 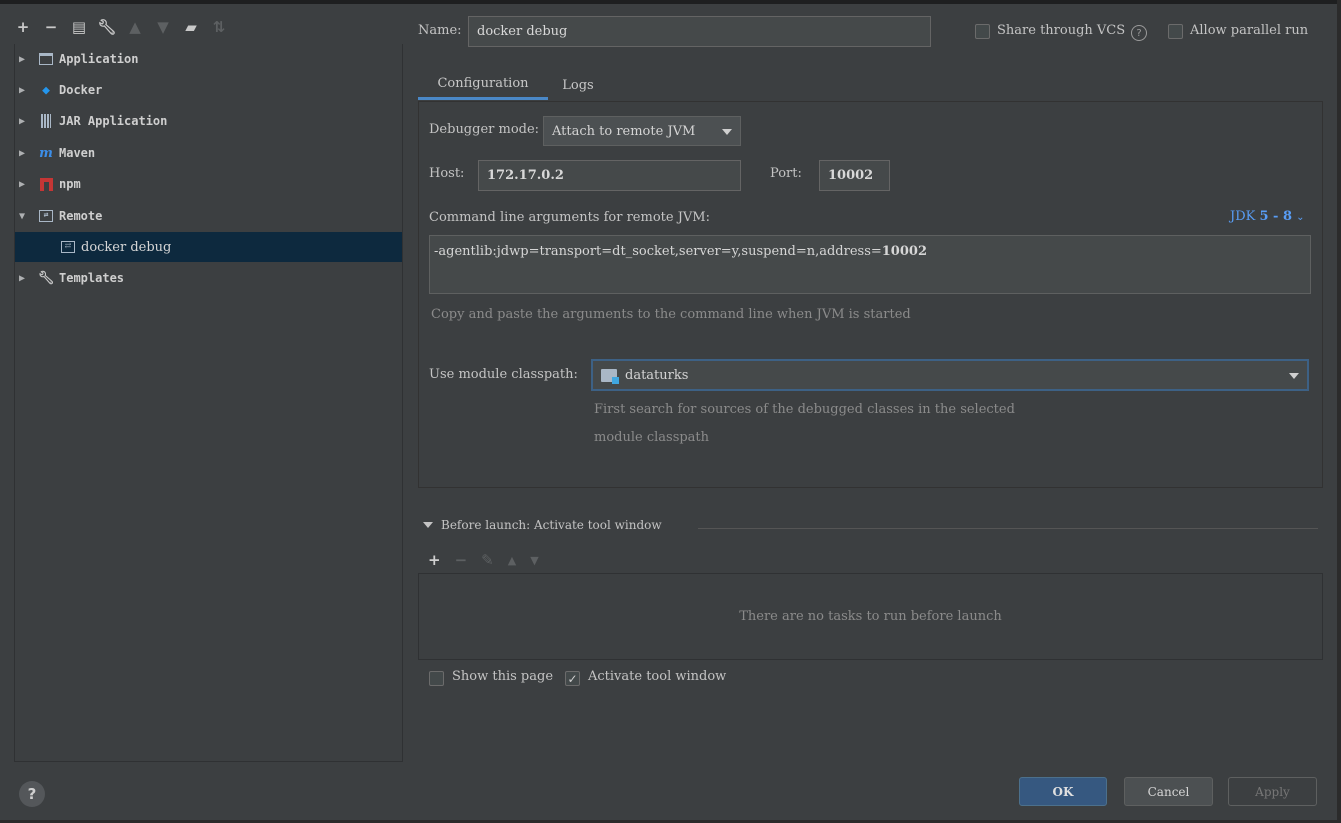 I want to click on tree-item-label: Remote, so click(x=81, y=216).